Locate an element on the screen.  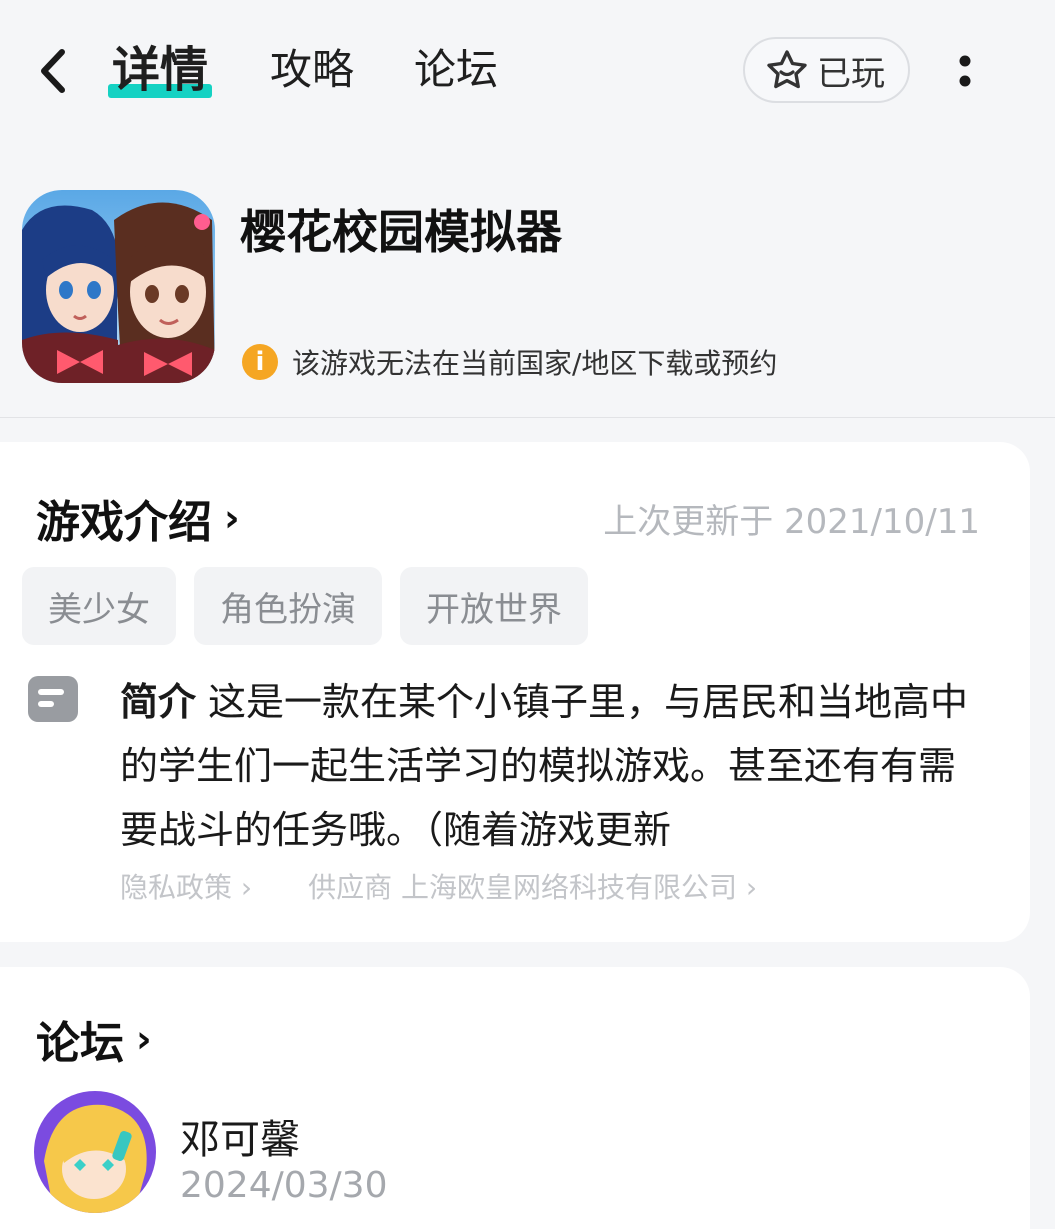
intro-links: 隐私政策 › 供应商 上海欧皇网络科技有限公司 › is located at coordinates (438, 886).